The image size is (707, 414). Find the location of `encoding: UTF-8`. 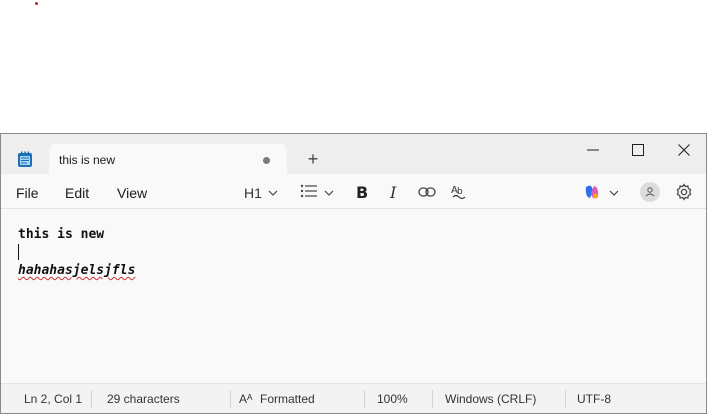

encoding: UTF-8 is located at coordinates (594, 399).